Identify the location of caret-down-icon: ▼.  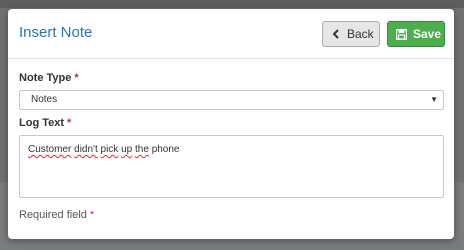
(434, 99).